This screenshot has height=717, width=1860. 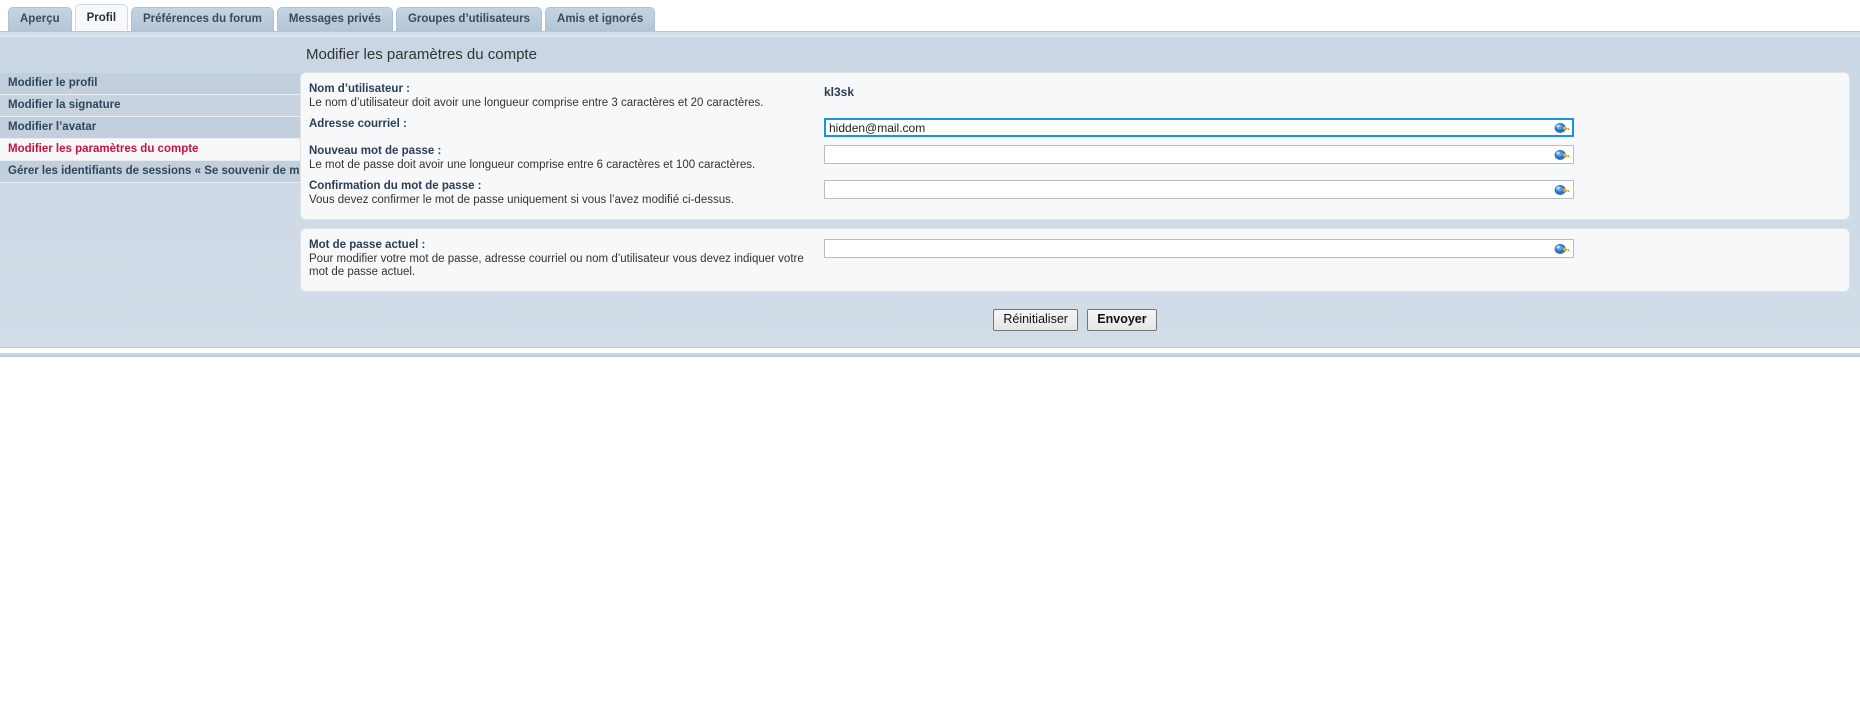 What do you see at coordinates (1122, 320) in the screenshot?
I see `submit-button: Envoyer` at bounding box center [1122, 320].